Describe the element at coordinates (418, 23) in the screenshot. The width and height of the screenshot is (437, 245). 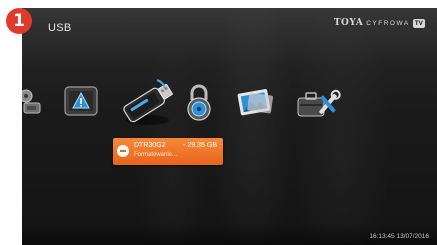
I see `brand-tv-badge: TV` at that location.